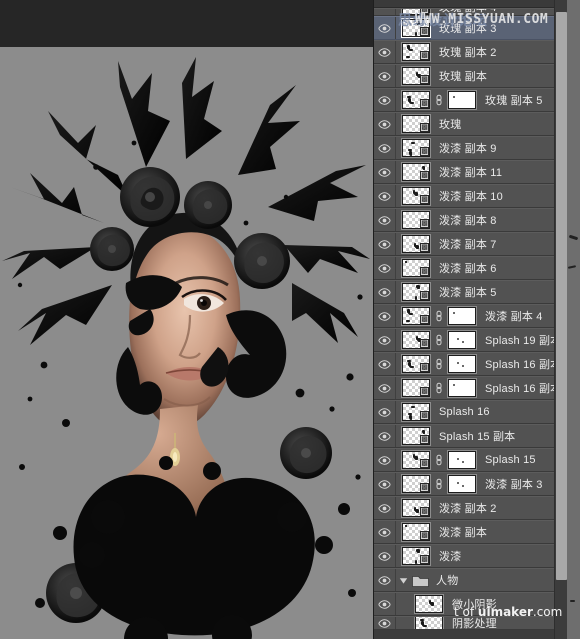 This screenshot has height=639, width=580. What do you see at coordinates (470, 532) in the screenshot?
I see `layer-row: ▩ 泼漆 副本` at bounding box center [470, 532].